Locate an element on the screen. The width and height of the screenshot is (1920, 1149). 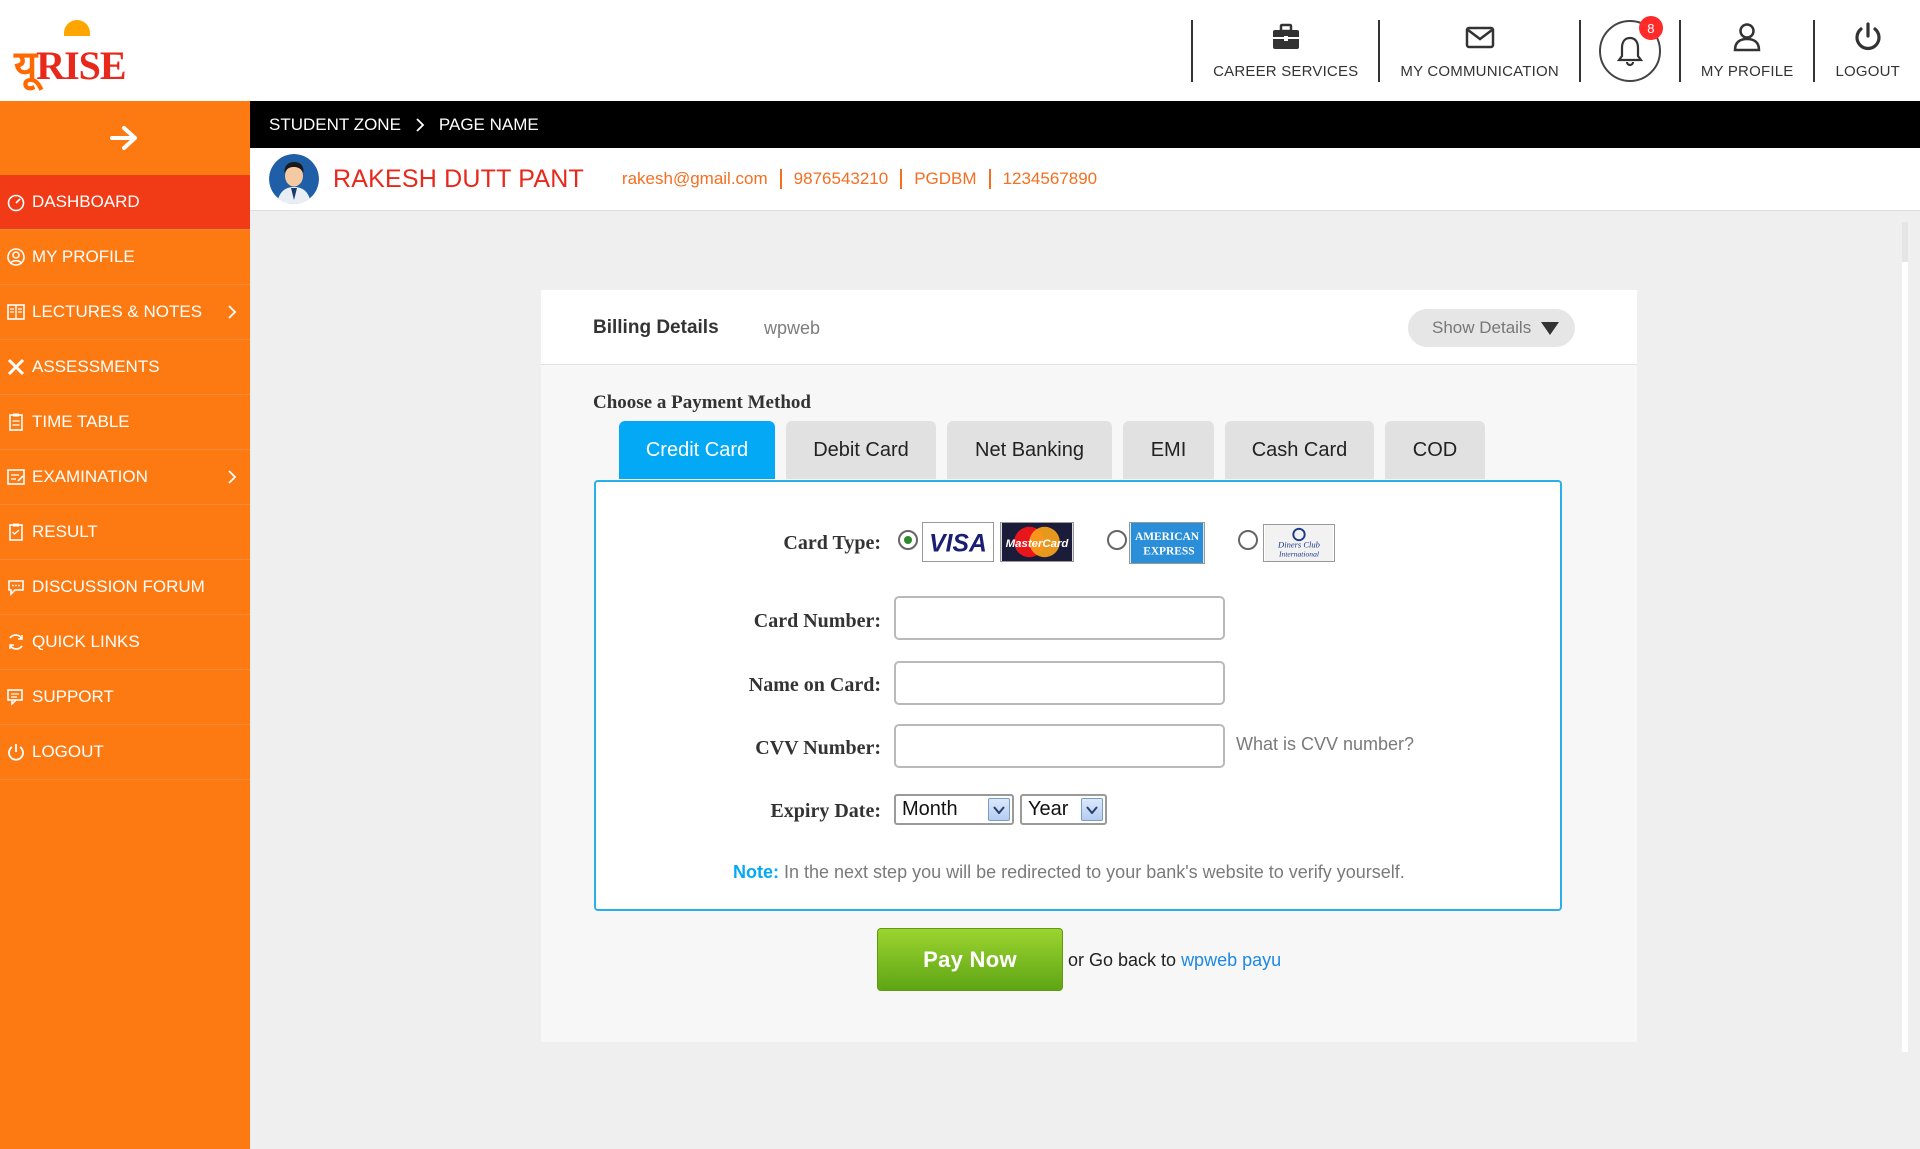
card-number-label: Card Number: is located at coordinates (817, 621).